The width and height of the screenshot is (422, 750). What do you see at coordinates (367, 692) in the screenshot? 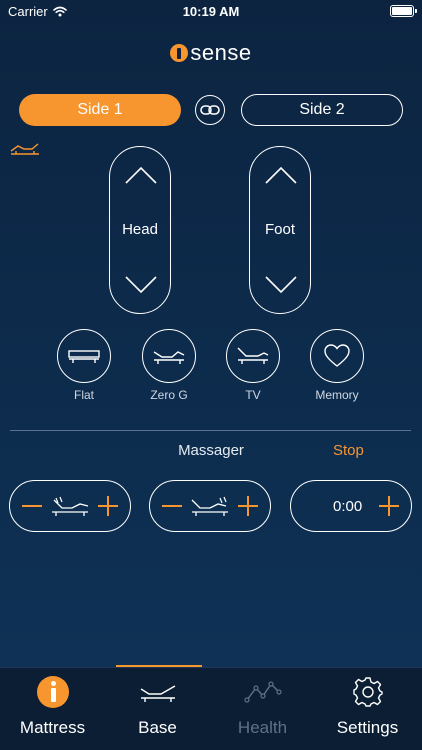
I see `gear-icon` at bounding box center [367, 692].